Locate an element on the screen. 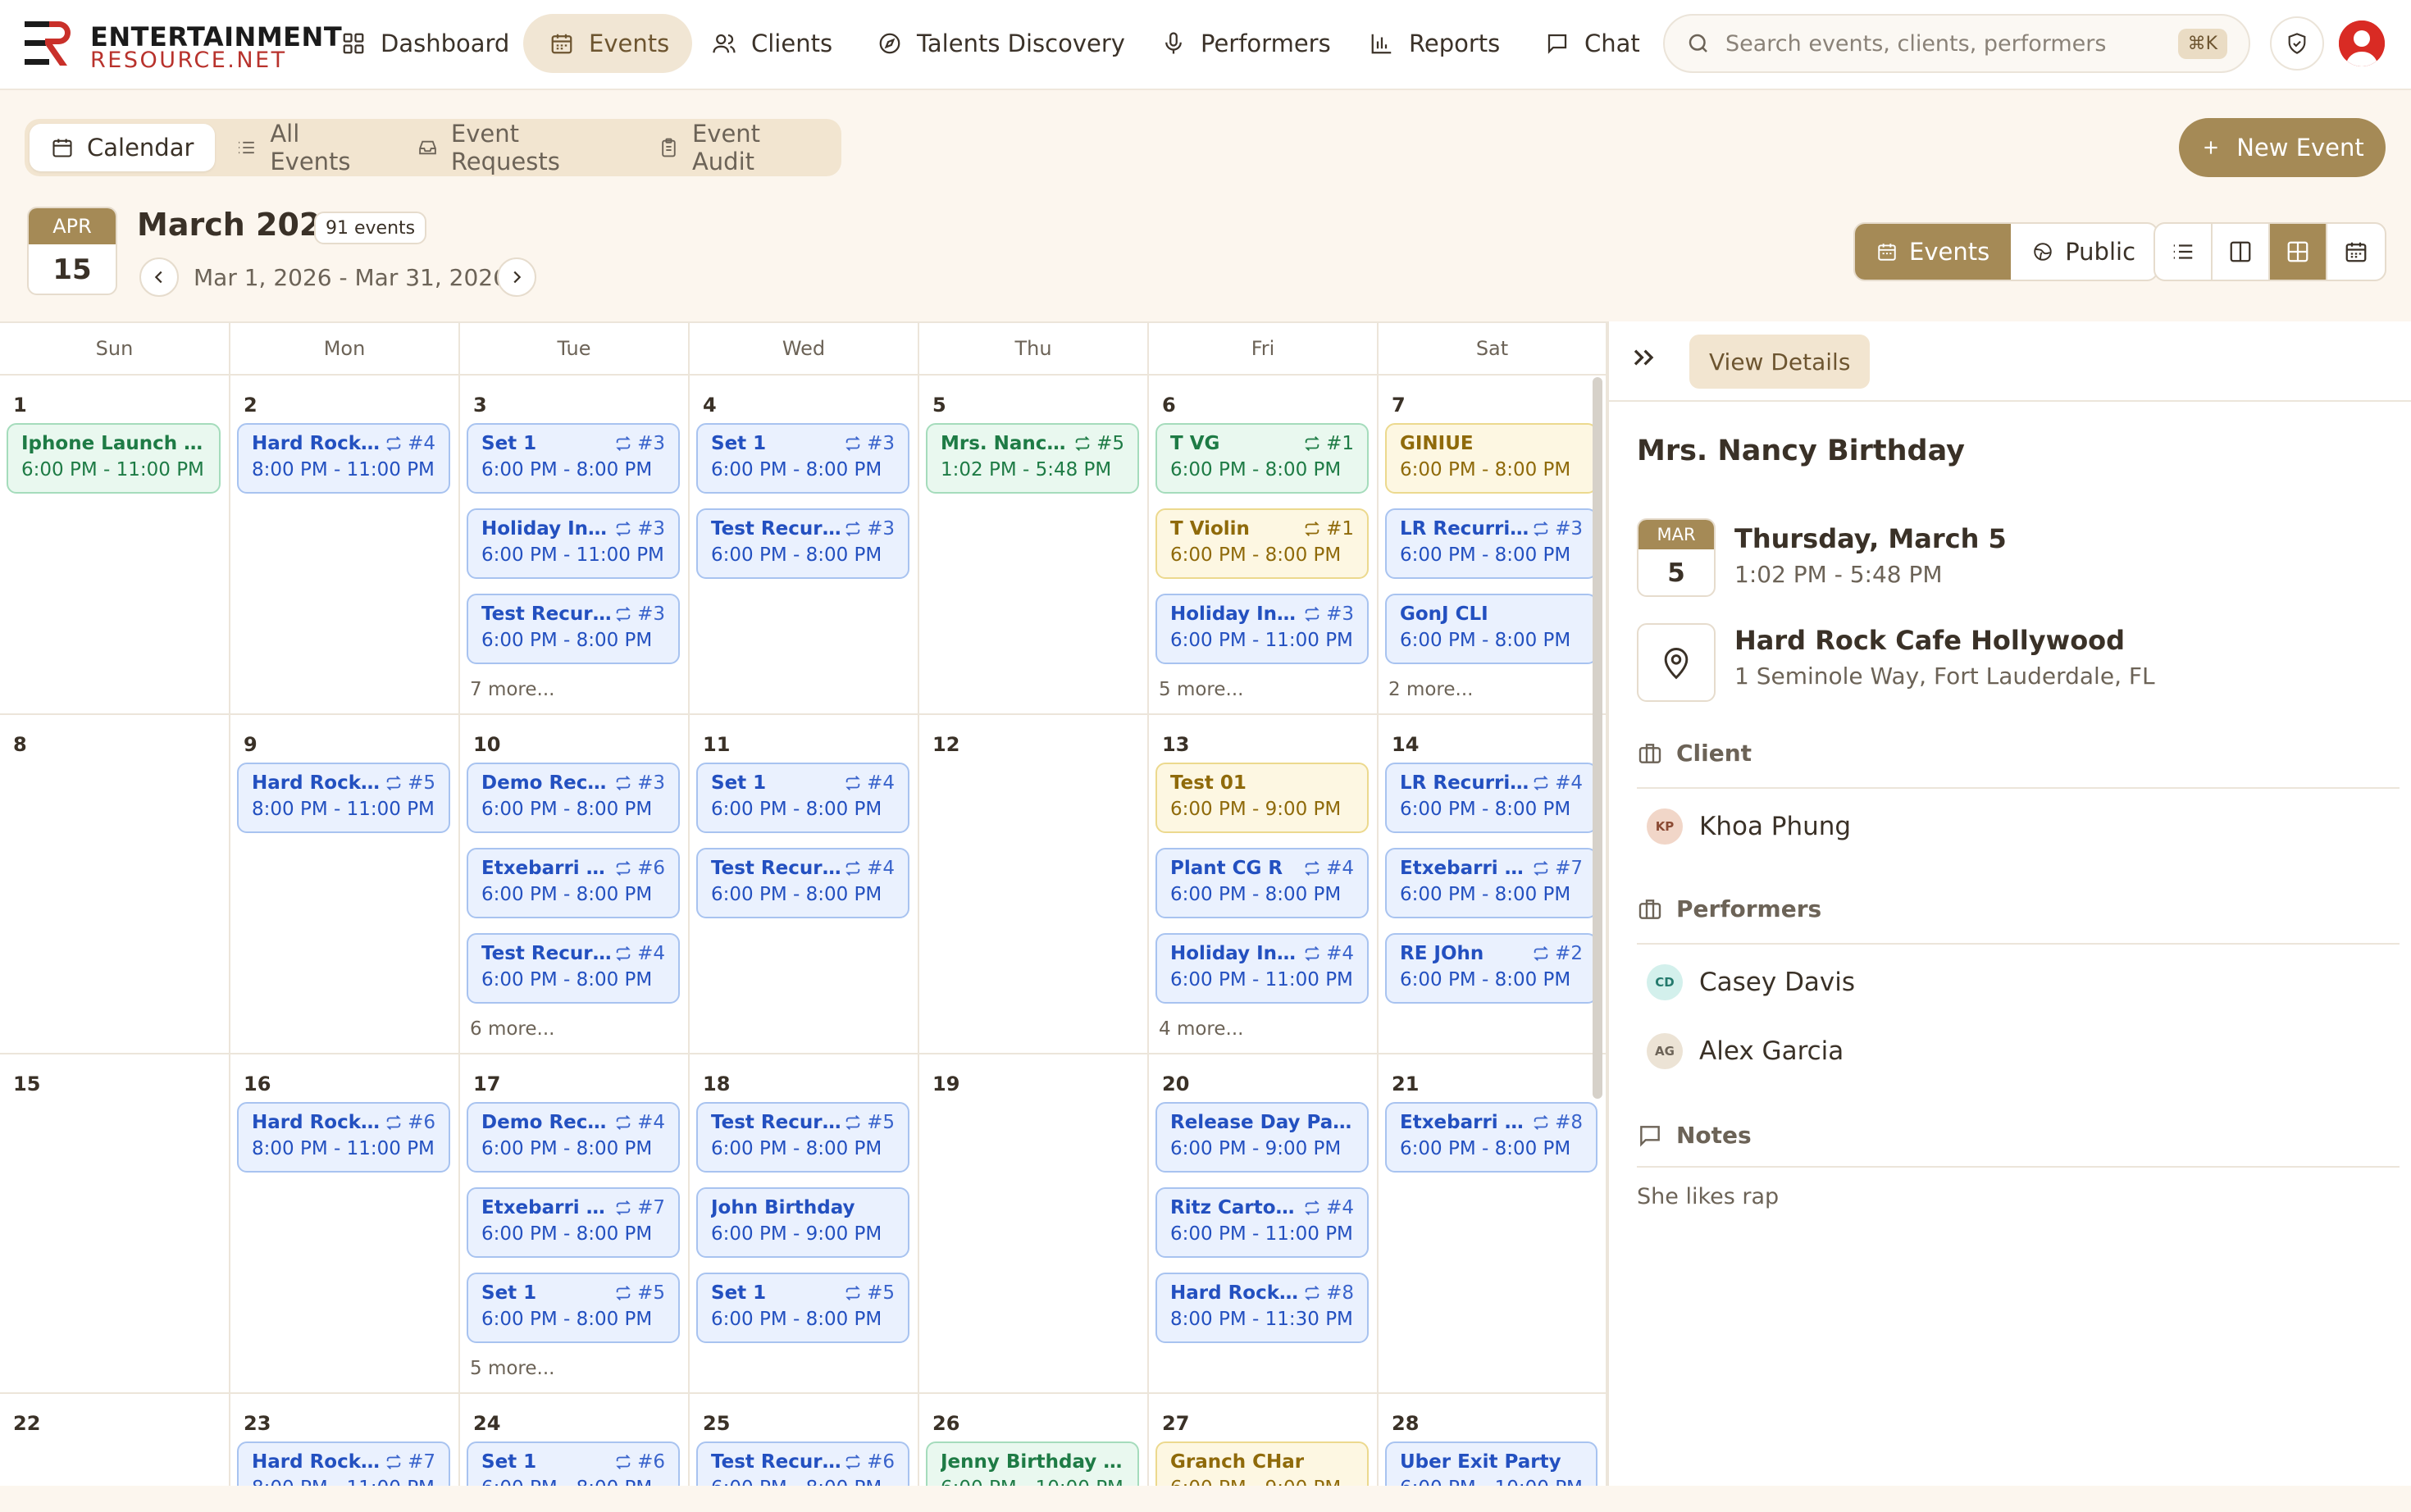 This screenshot has width=2411, height=1512. event-chip: Mrs. Nancy ... #5 1:02 PM - 5:48 PM is located at coordinates (1032, 458).